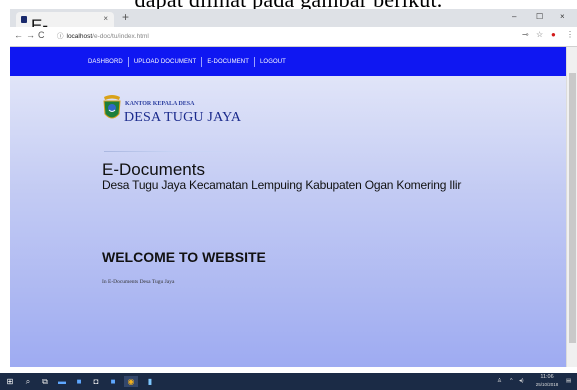 The height and width of the screenshot is (390, 577). I want to click on store-icon: ◘, so click(96, 381).